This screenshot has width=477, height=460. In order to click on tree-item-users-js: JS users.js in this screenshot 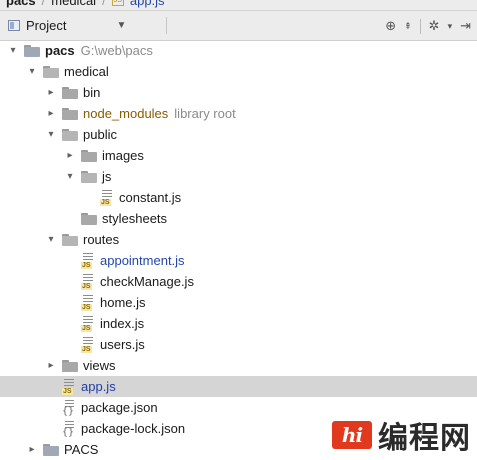, I will do `click(238, 344)`.